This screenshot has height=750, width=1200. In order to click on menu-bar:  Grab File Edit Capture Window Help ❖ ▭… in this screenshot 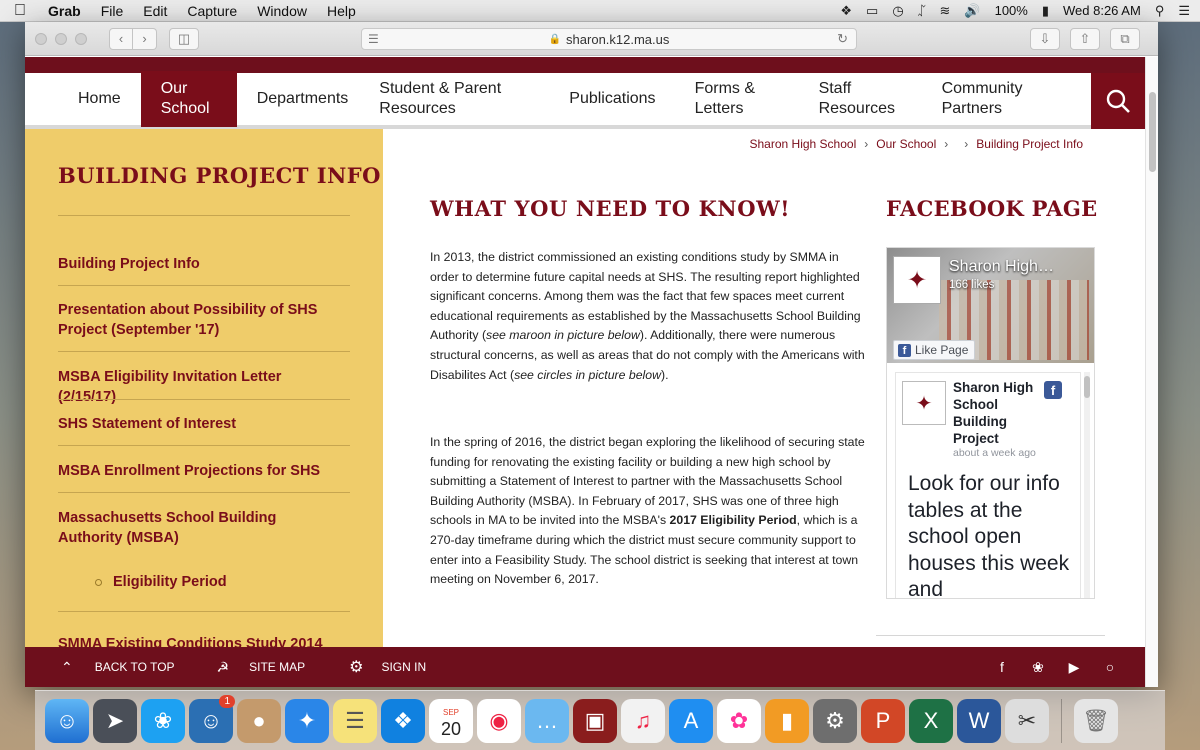, I will do `click(600, 11)`.